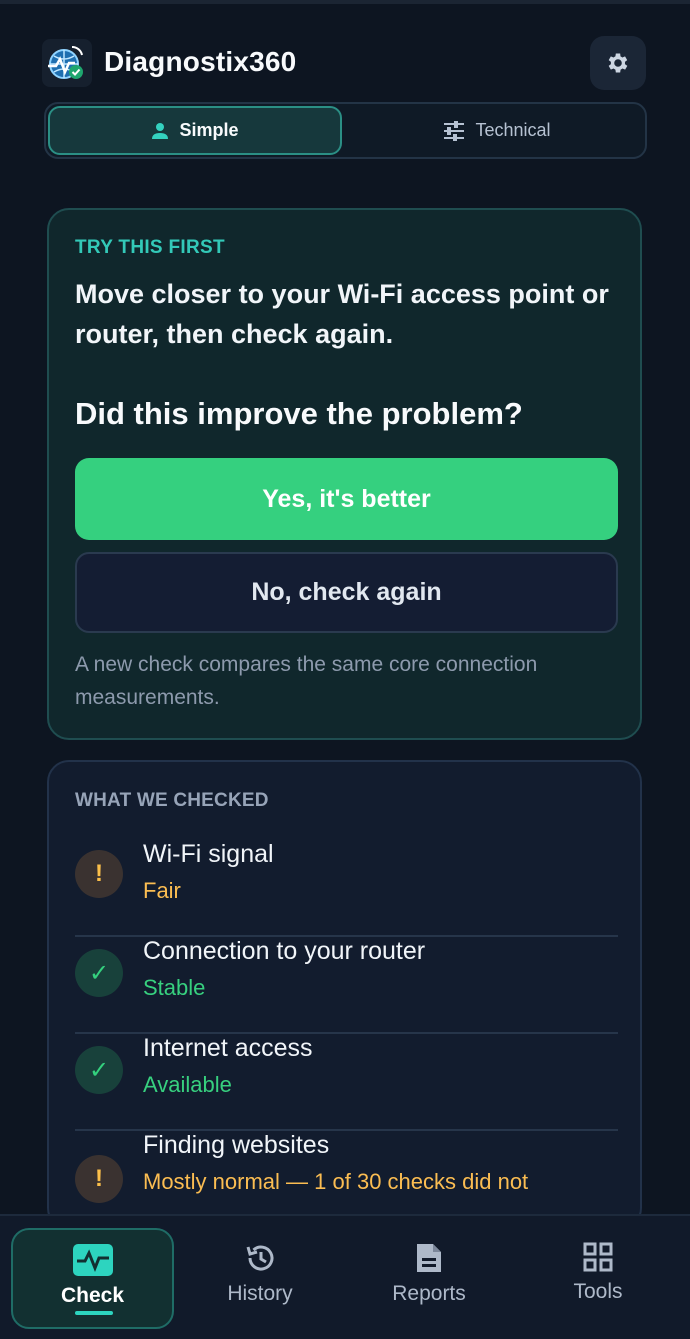 This screenshot has height=1339, width=690. What do you see at coordinates (260, 1258) in the screenshot?
I see `history-icon` at bounding box center [260, 1258].